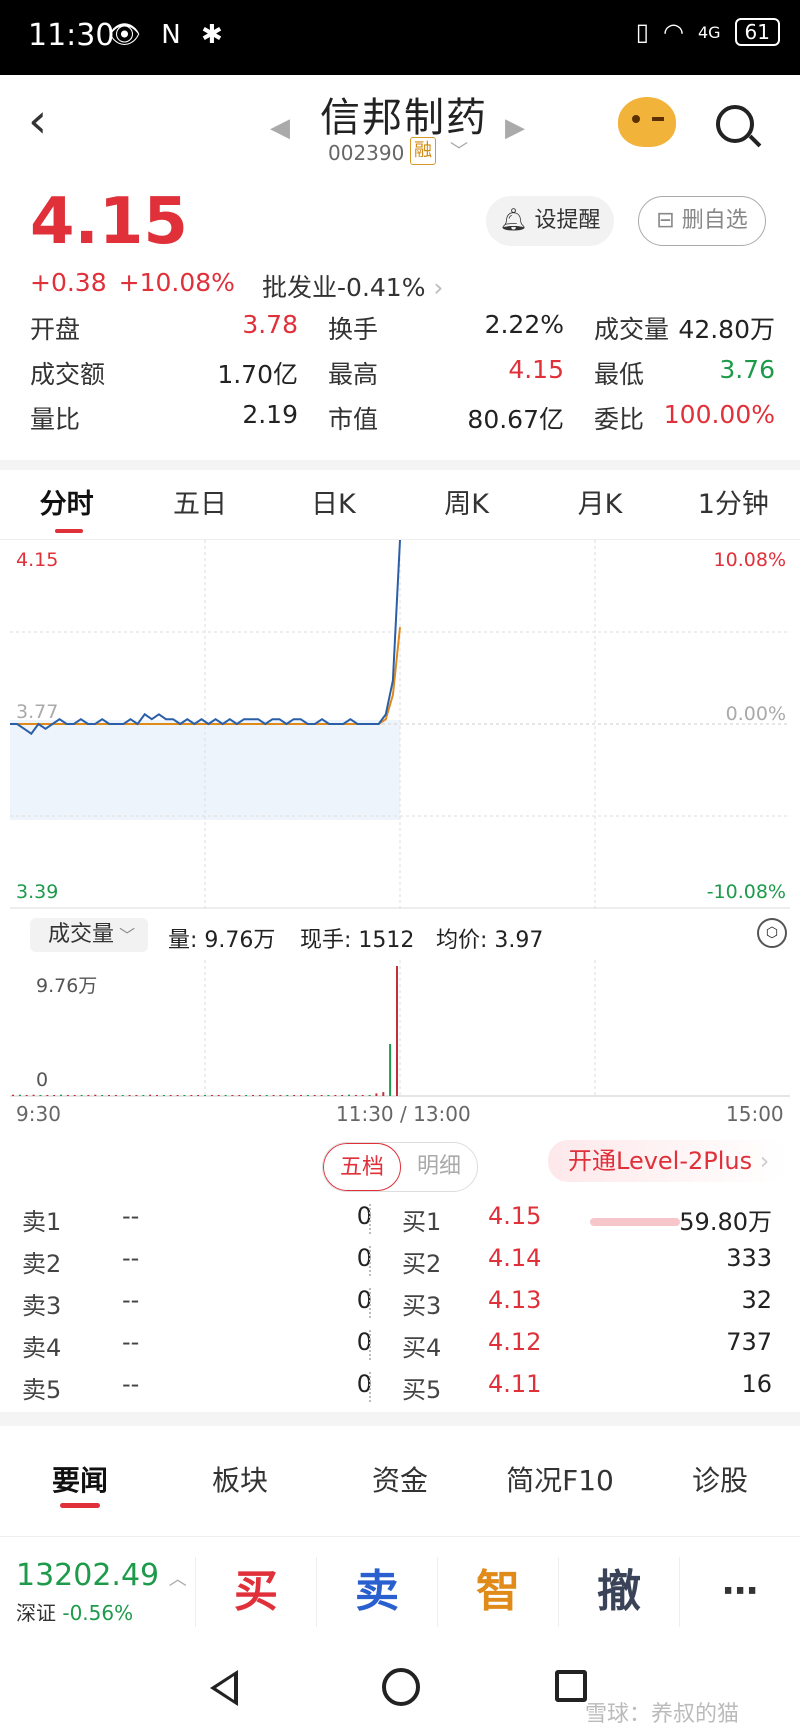 The height and width of the screenshot is (1733, 800). I want to click on nav-home-icon, so click(401, 1687).